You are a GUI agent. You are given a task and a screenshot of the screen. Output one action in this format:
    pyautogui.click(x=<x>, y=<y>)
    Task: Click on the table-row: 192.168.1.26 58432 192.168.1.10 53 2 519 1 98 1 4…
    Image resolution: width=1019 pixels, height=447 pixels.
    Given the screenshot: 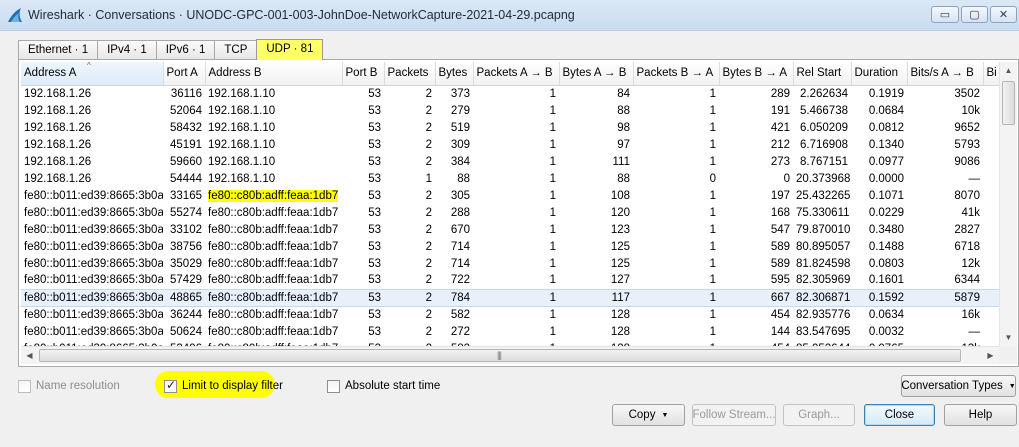 What is the action you would take?
    pyautogui.click(x=510, y=127)
    